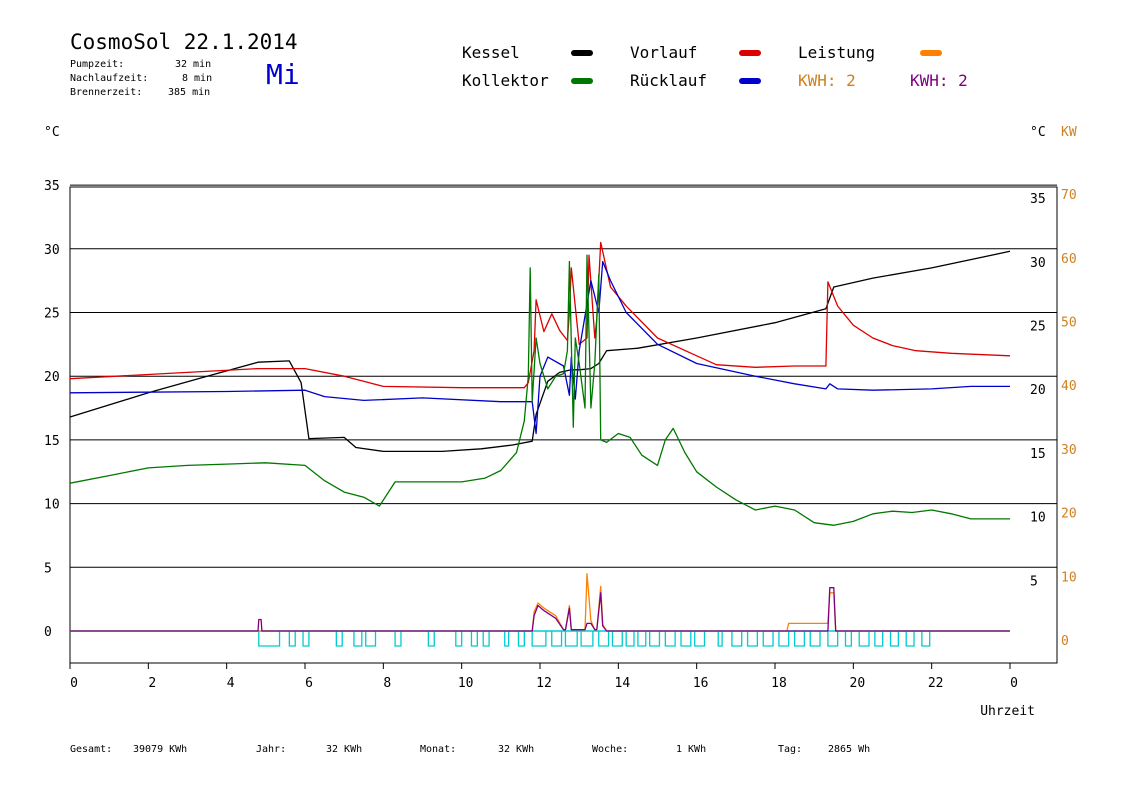 This screenshot has width=1148, height=812. Describe the element at coordinates (1069, 195) in the screenshot. I see `y2-tick-label: 70` at that location.